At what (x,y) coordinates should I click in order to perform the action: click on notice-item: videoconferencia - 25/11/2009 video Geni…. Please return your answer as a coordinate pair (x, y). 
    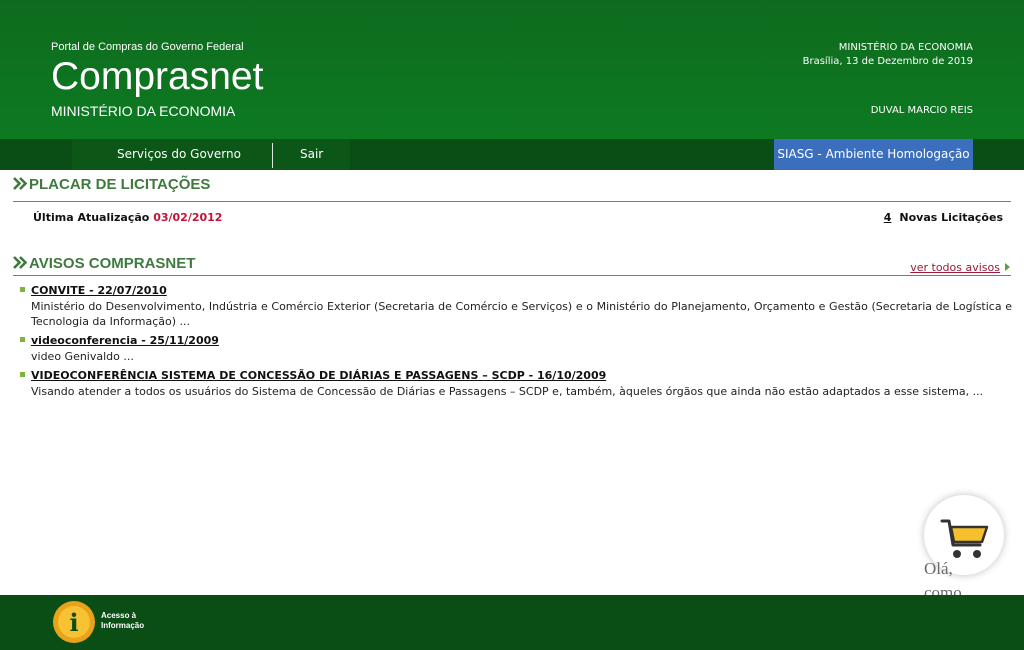
    Looking at the image, I should click on (516, 349).